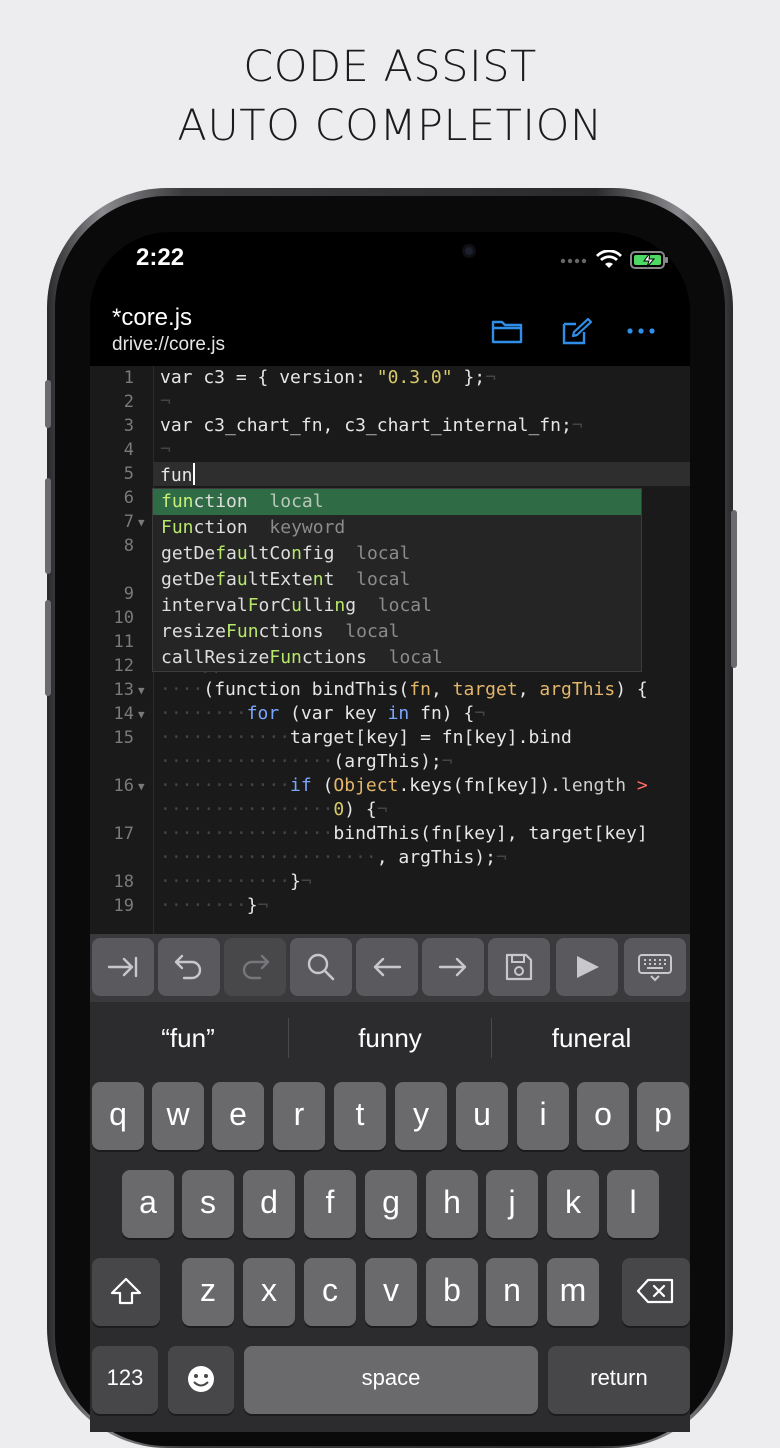  I want to click on key-t: t, so click(360, 1116).